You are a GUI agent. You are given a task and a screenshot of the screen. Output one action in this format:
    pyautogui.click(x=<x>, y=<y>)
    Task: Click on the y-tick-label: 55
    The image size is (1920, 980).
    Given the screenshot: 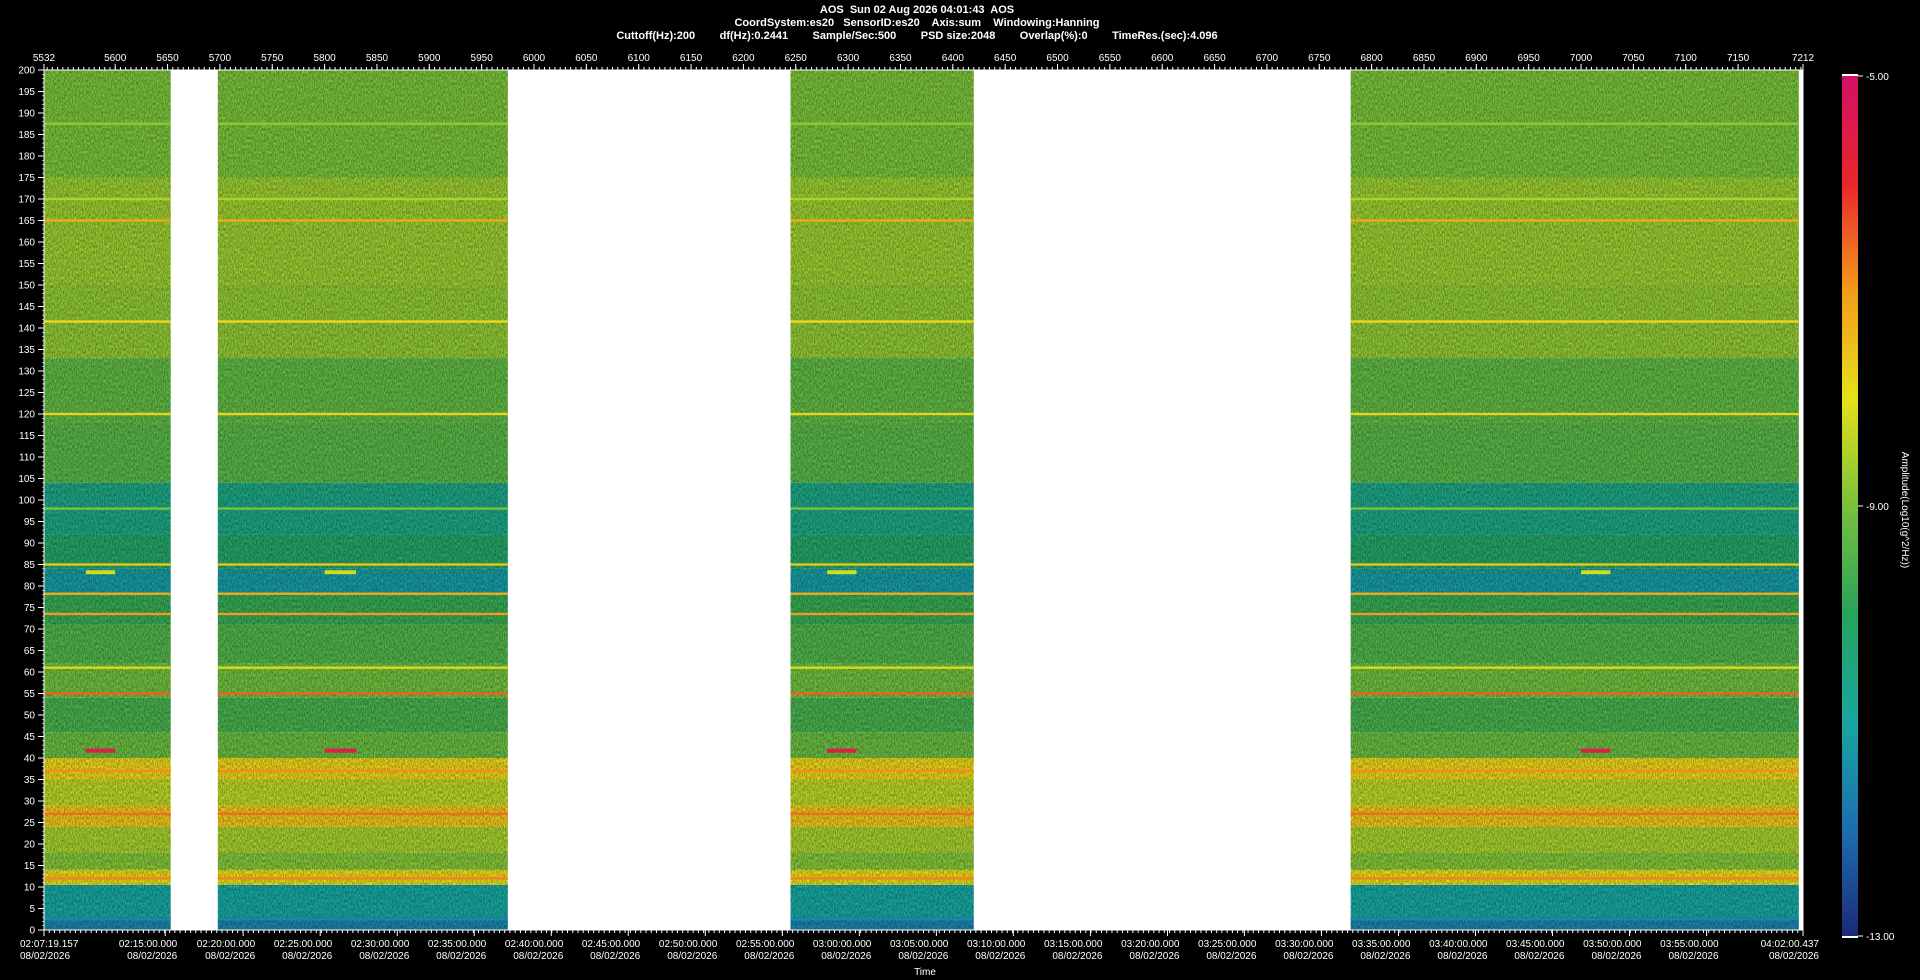 What is the action you would take?
    pyautogui.click(x=30, y=694)
    